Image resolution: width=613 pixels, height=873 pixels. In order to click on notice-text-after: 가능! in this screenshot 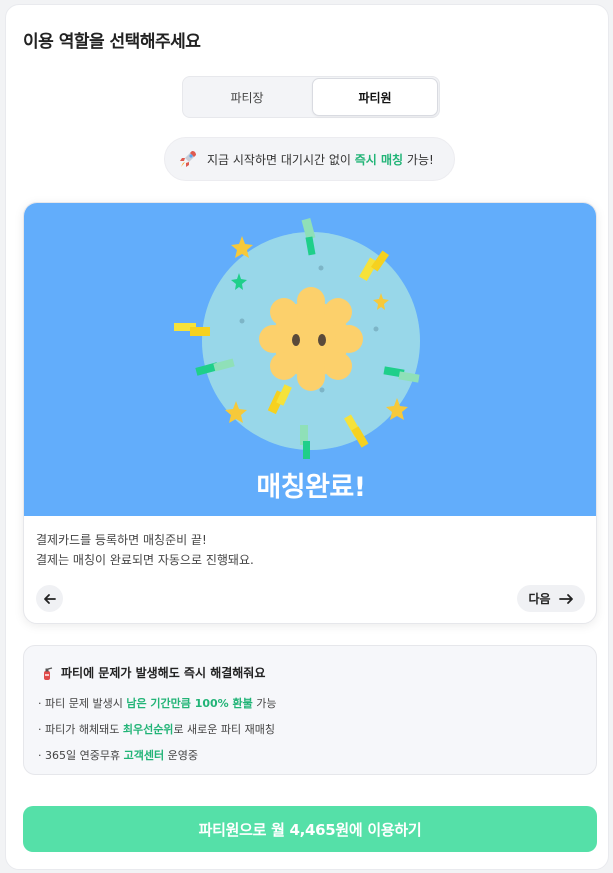, I will do `click(418, 159)`.